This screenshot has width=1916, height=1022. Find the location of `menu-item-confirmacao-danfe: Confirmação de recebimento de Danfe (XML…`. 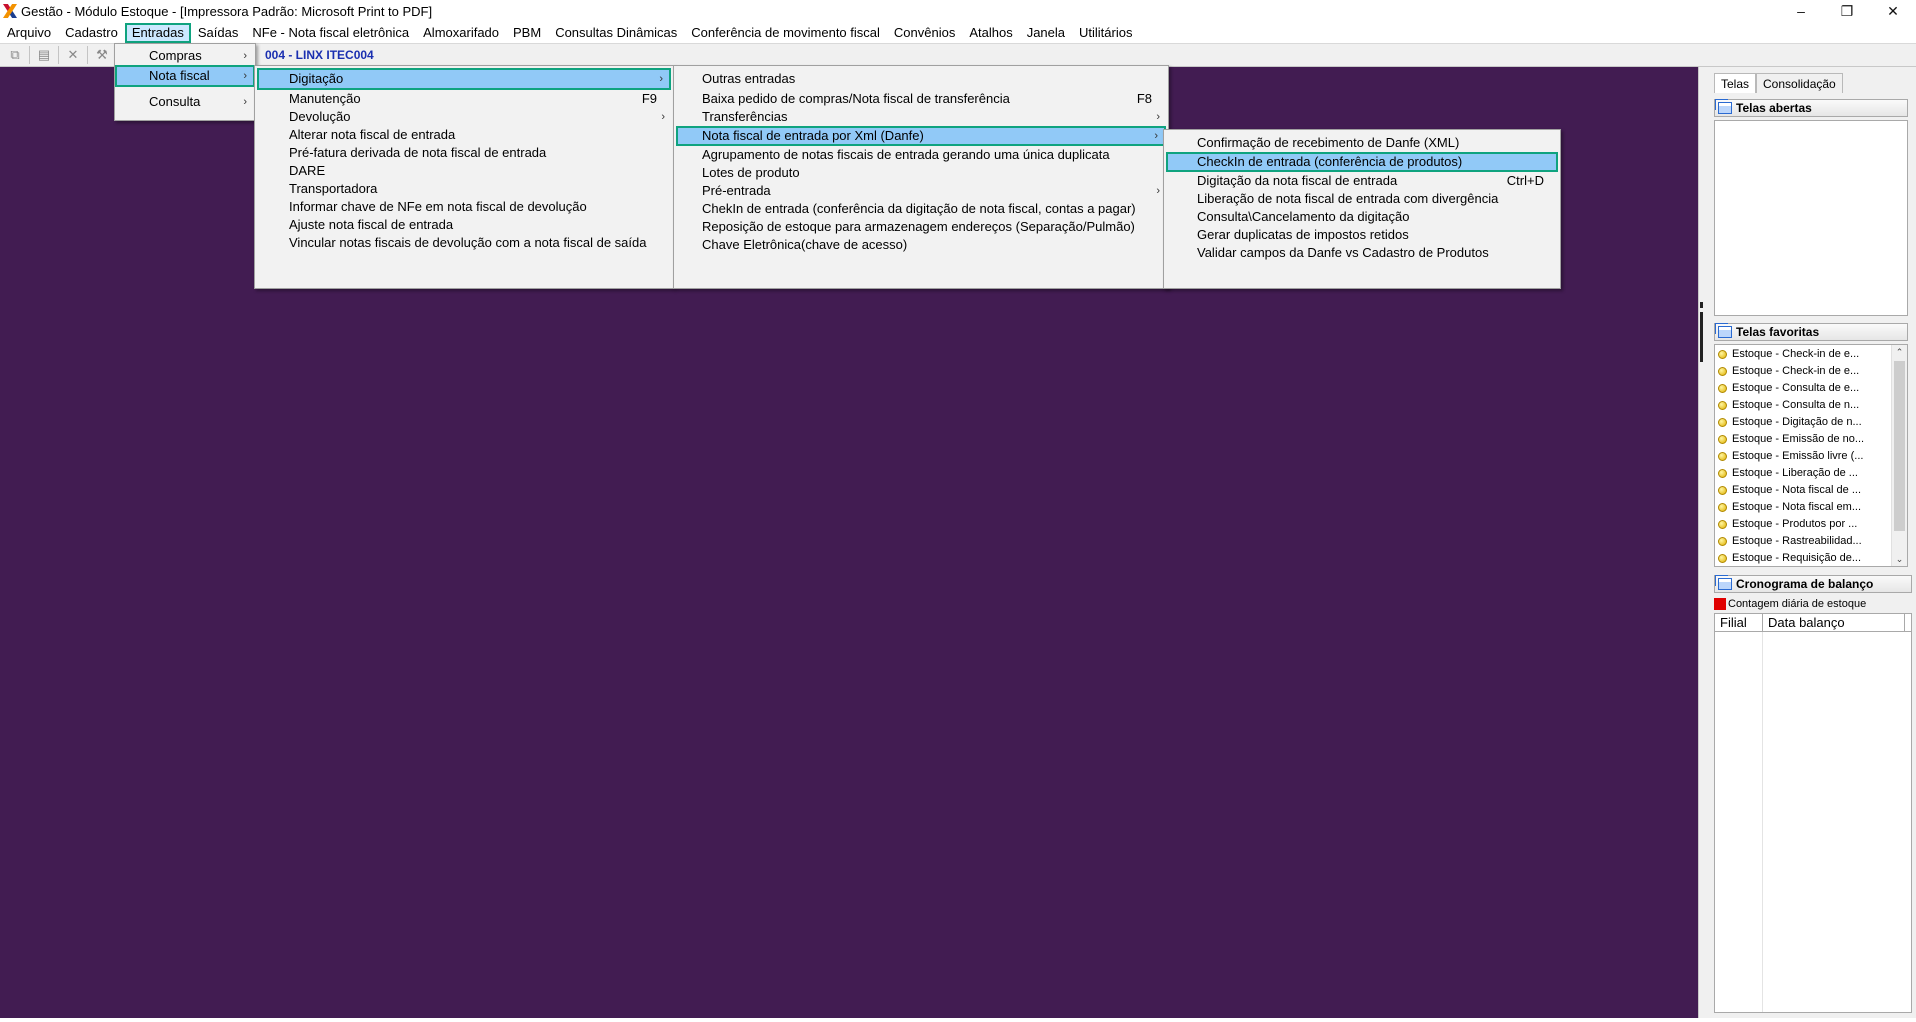

menu-item-confirmacao-danfe: Confirmação de recebimento de Danfe (XML… is located at coordinates (1362, 143).